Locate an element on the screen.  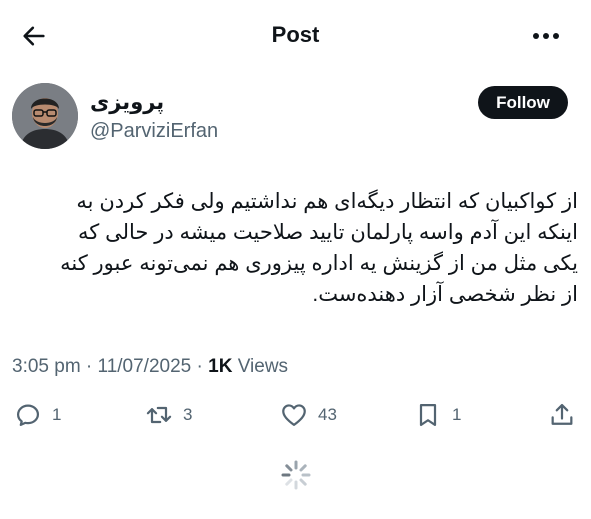
spinner-icon is located at coordinates (296, 475).